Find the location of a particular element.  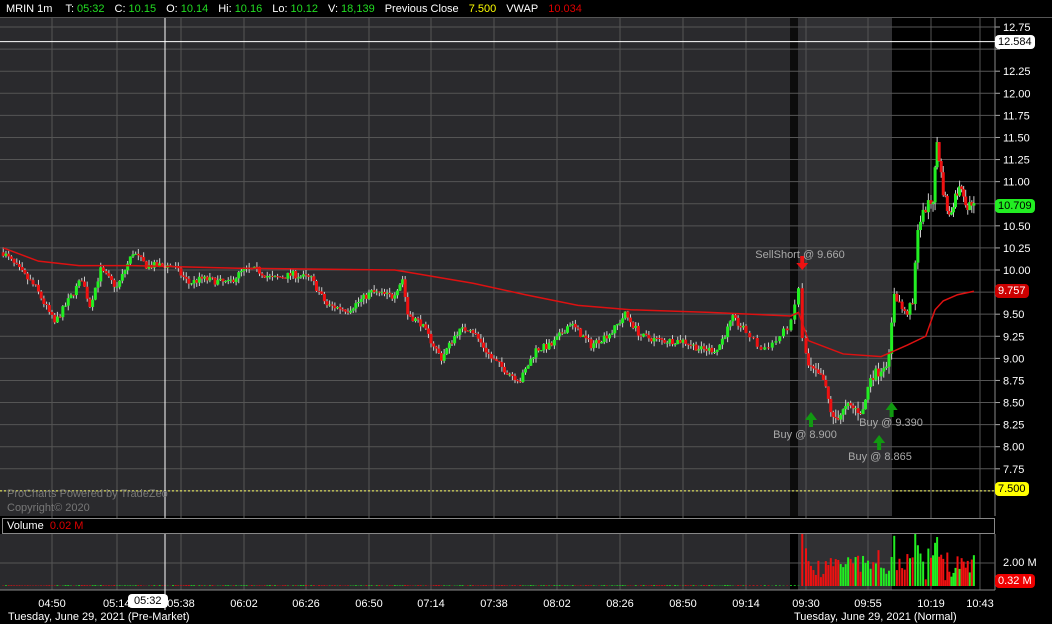

prev-close-label: Previous Close is located at coordinates (421, 8).